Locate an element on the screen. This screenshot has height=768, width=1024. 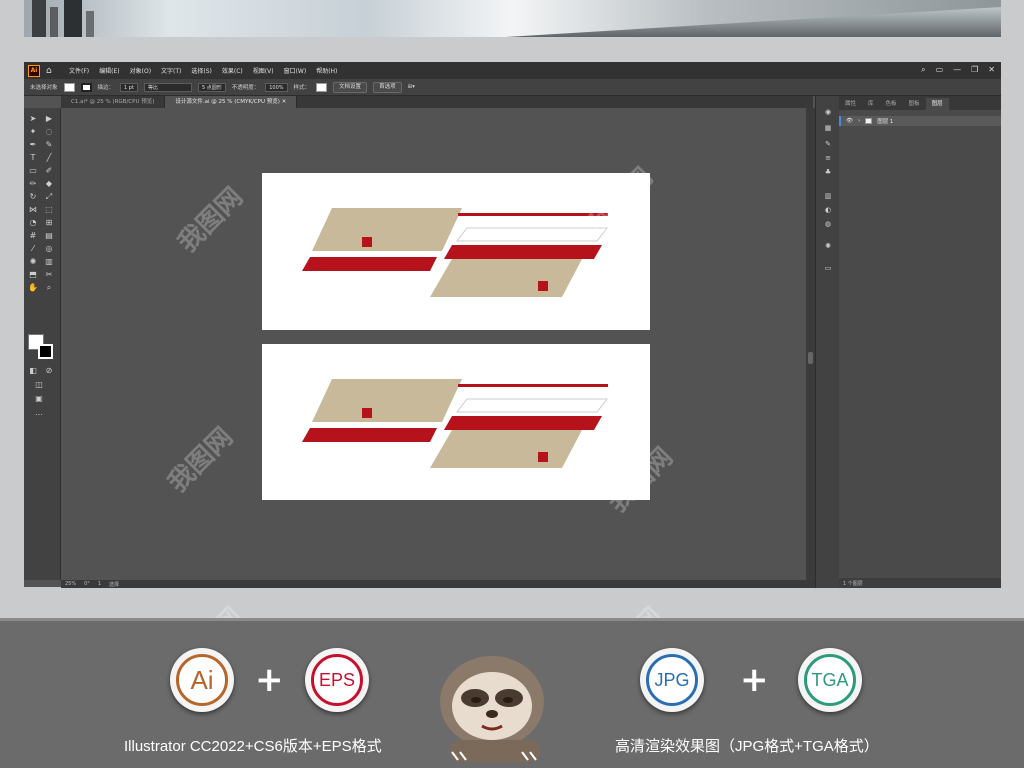
search-icon: ⌕ is located at coordinates (923, 70).